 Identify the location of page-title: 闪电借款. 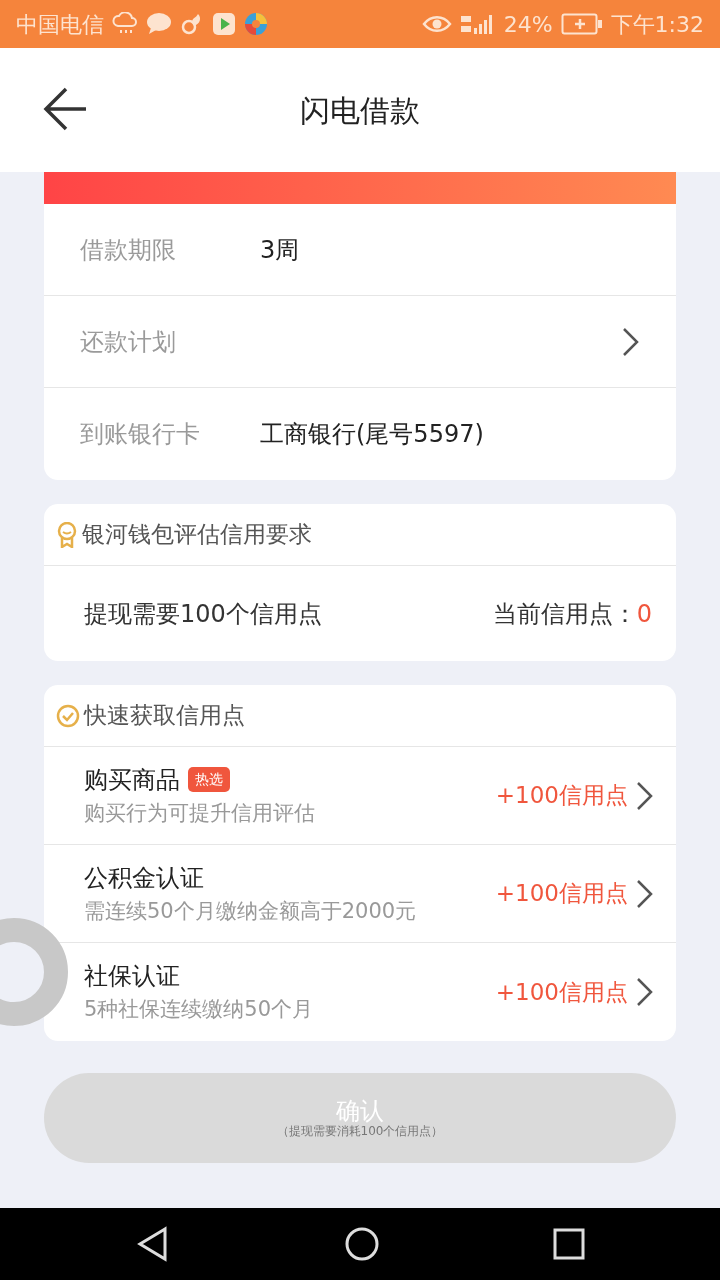
(360, 110).